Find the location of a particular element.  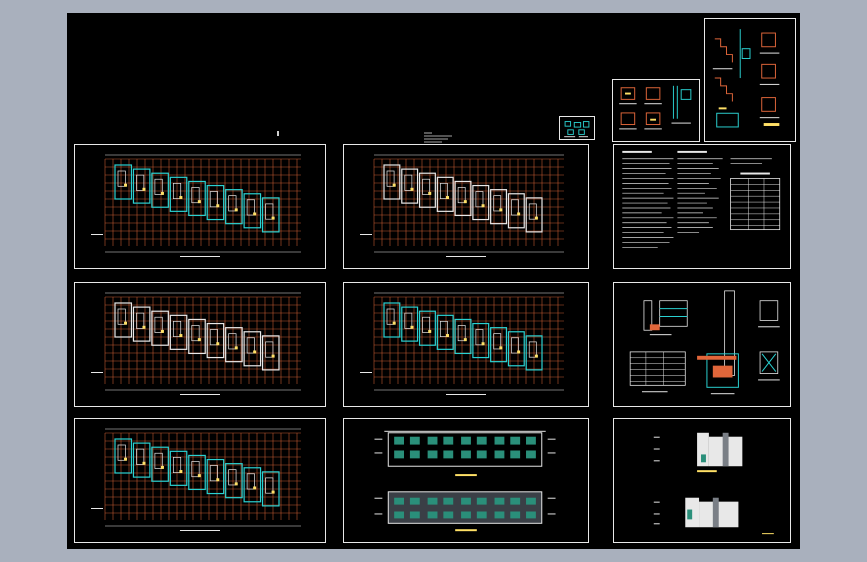

sheet-legend-small is located at coordinates (577, 128).